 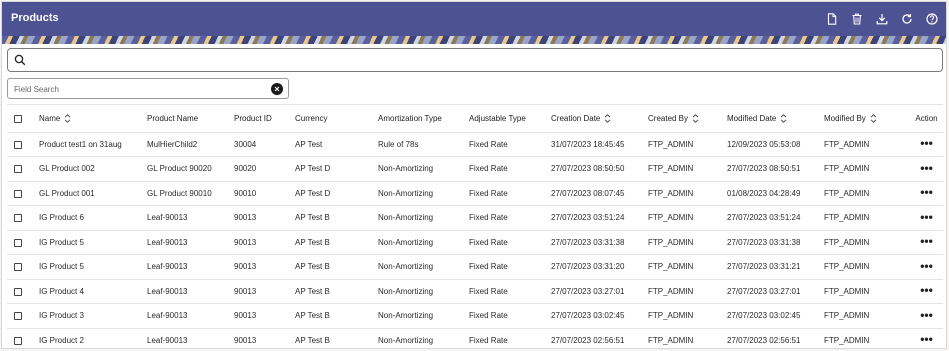 What do you see at coordinates (475, 60) in the screenshot?
I see `search-bar` at bounding box center [475, 60].